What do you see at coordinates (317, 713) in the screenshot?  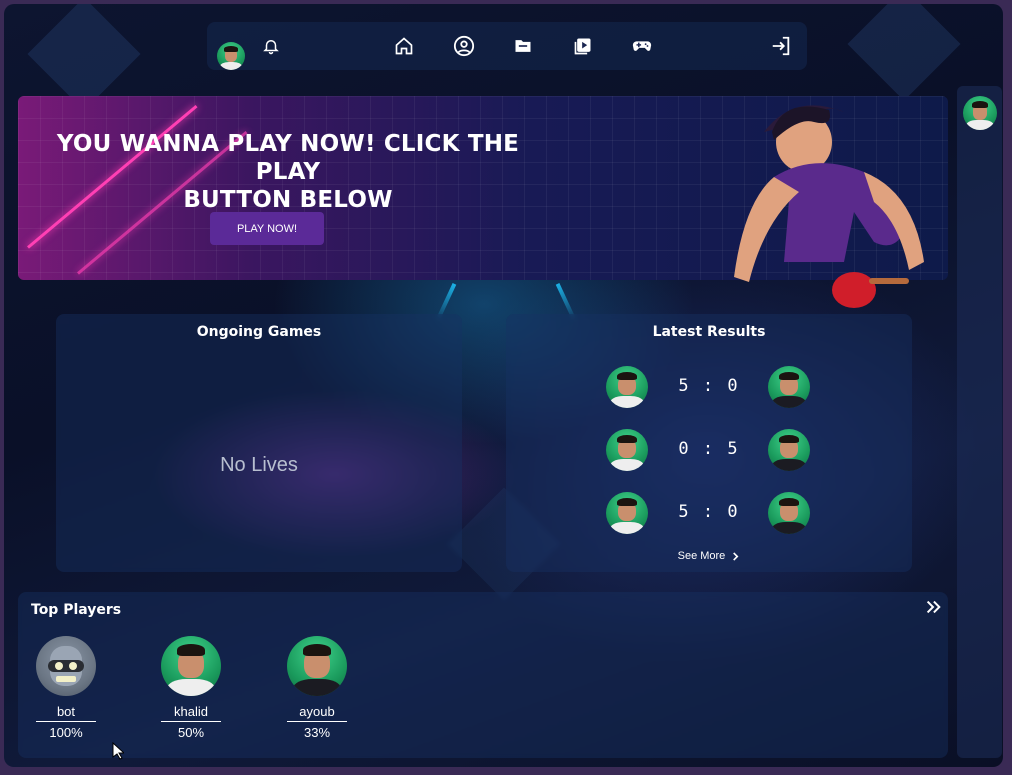 I see `top-player-name: ayoub` at bounding box center [317, 713].